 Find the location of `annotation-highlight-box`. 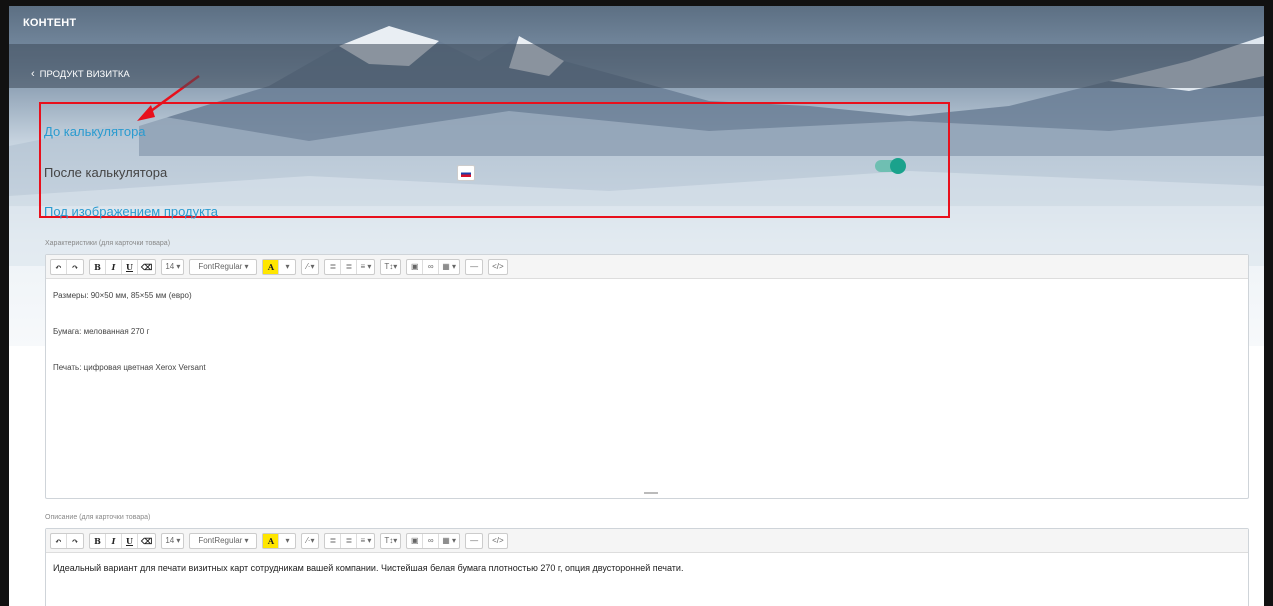

annotation-highlight-box is located at coordinates (494, 160).